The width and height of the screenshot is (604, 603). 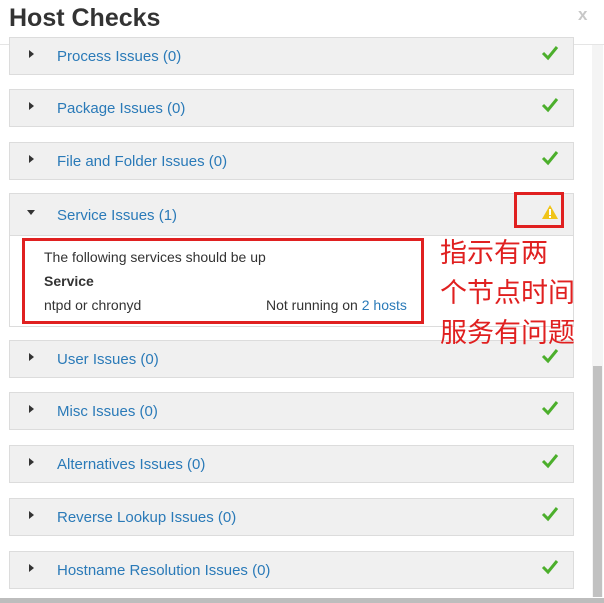 What do you see at coordinates (582, 15) in the screenshot?
I see `close-button: x` at bounding box center [582, 15].